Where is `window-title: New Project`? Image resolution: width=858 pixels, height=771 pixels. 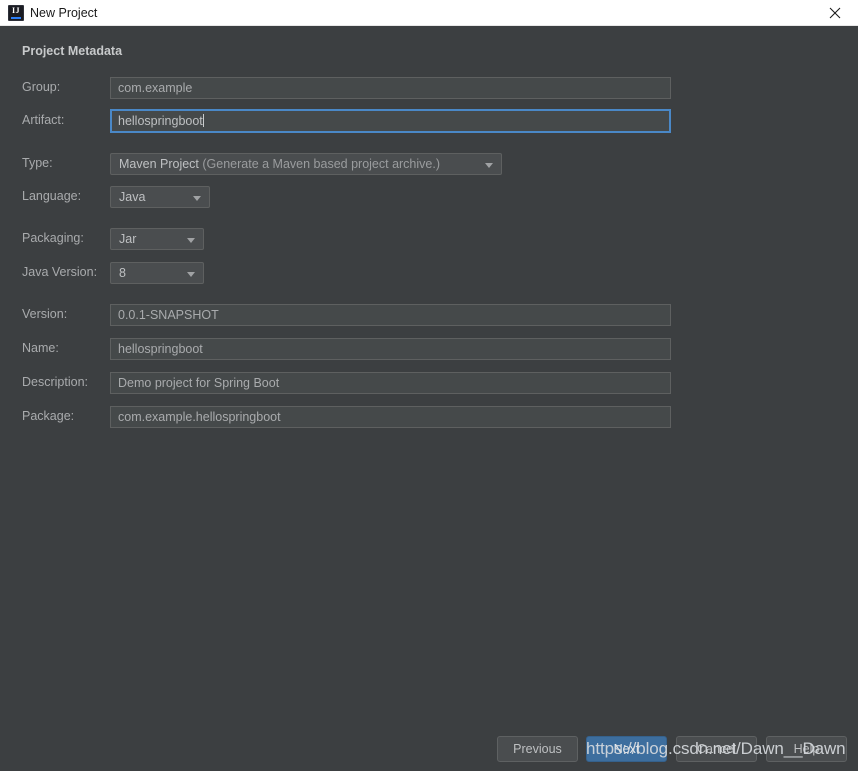
window-title: New Project is located at coordinates (64, 13).